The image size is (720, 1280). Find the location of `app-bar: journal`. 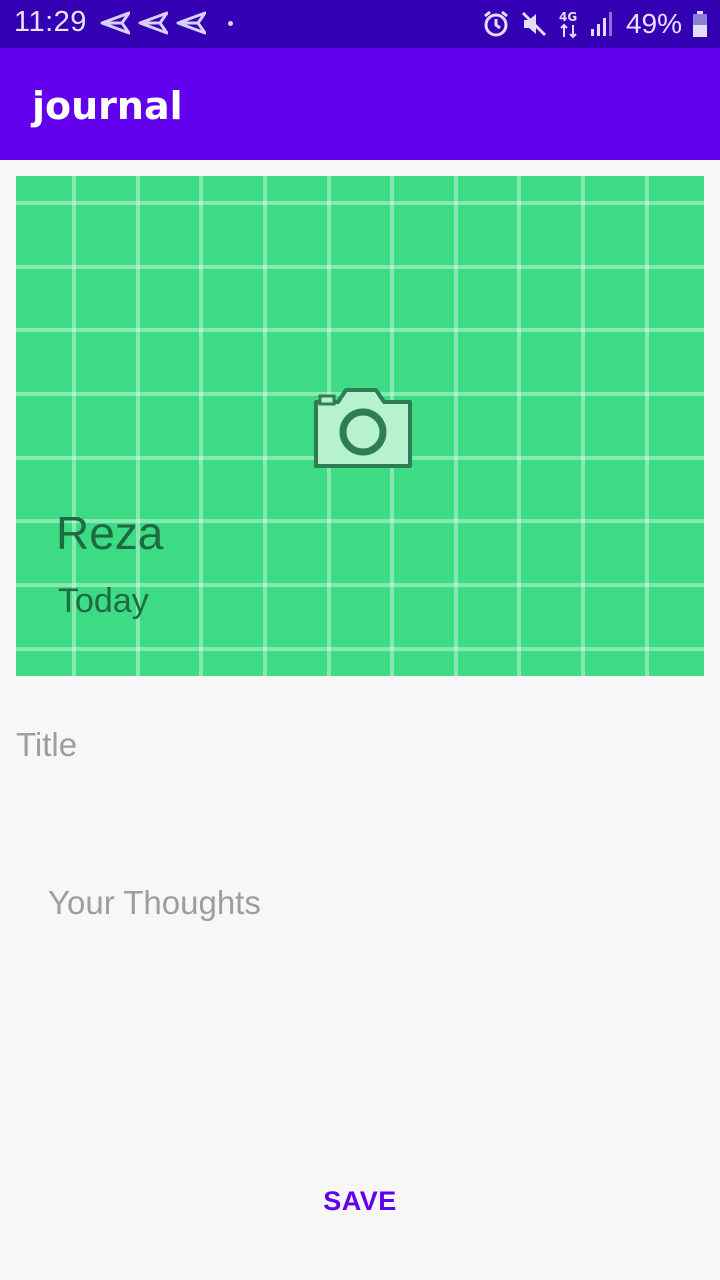

app-bar: journal is located at coordinates (360, 104).